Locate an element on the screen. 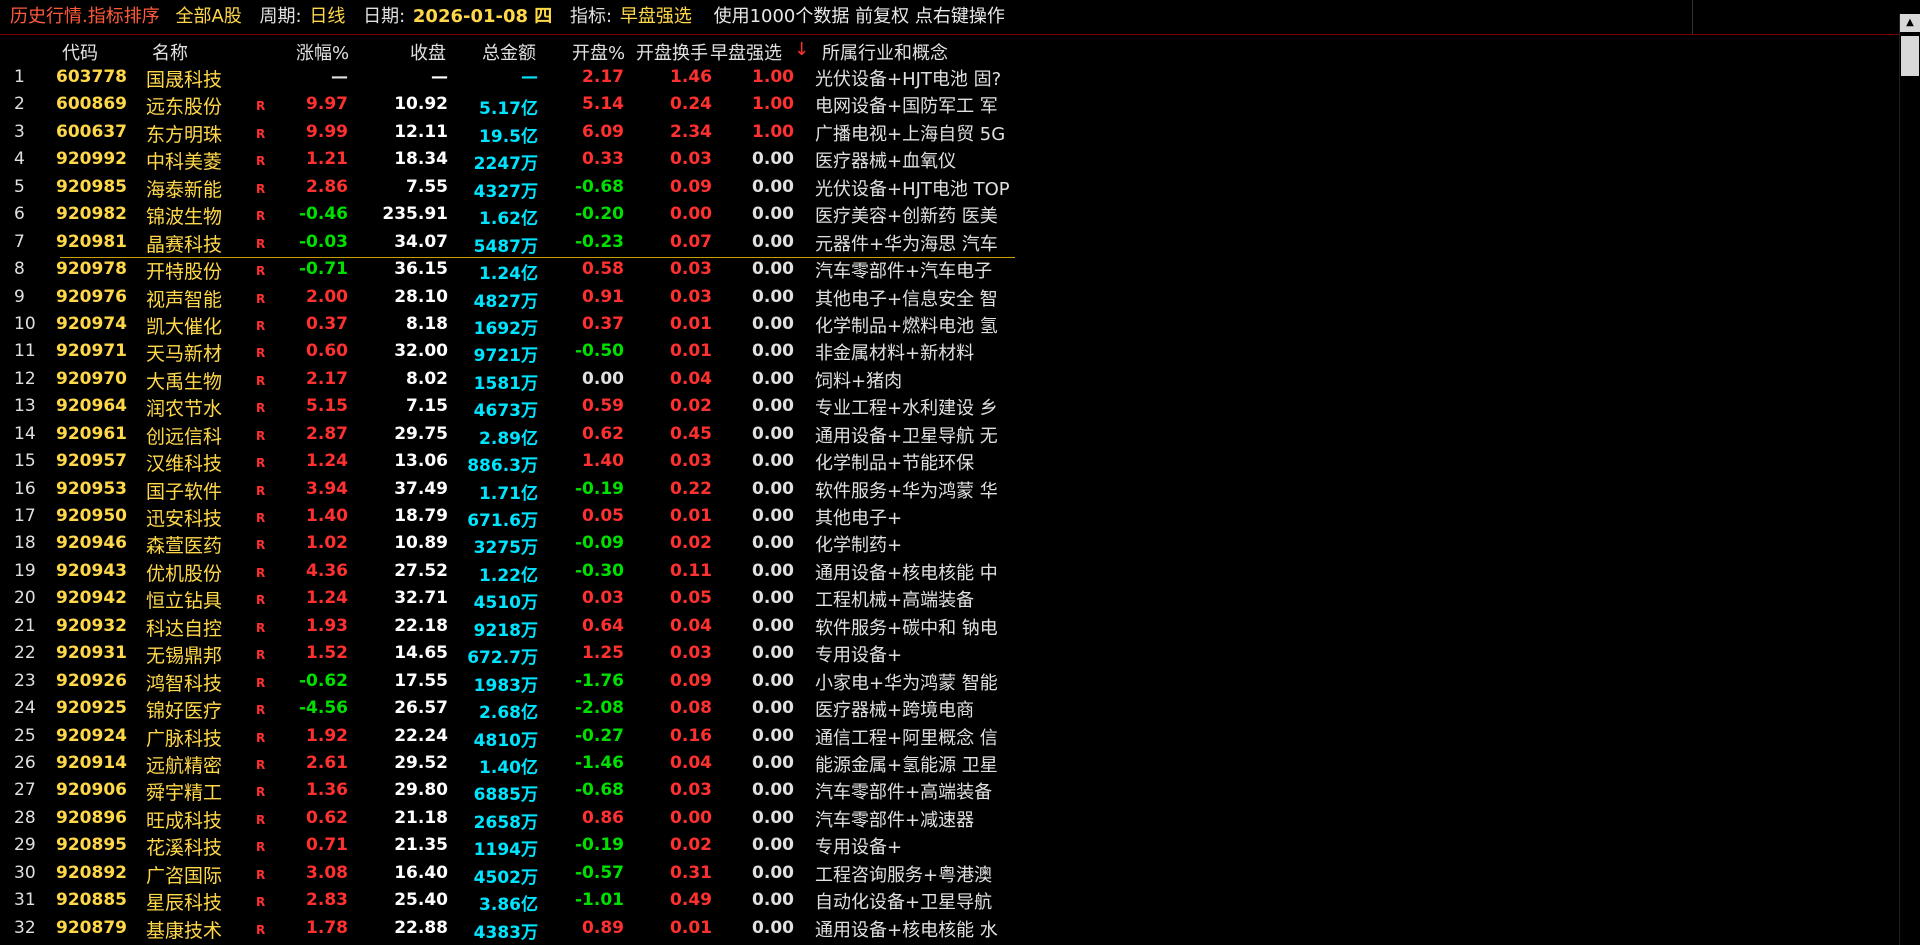  stock-code: 920970 is located at coordinates (91, 378).